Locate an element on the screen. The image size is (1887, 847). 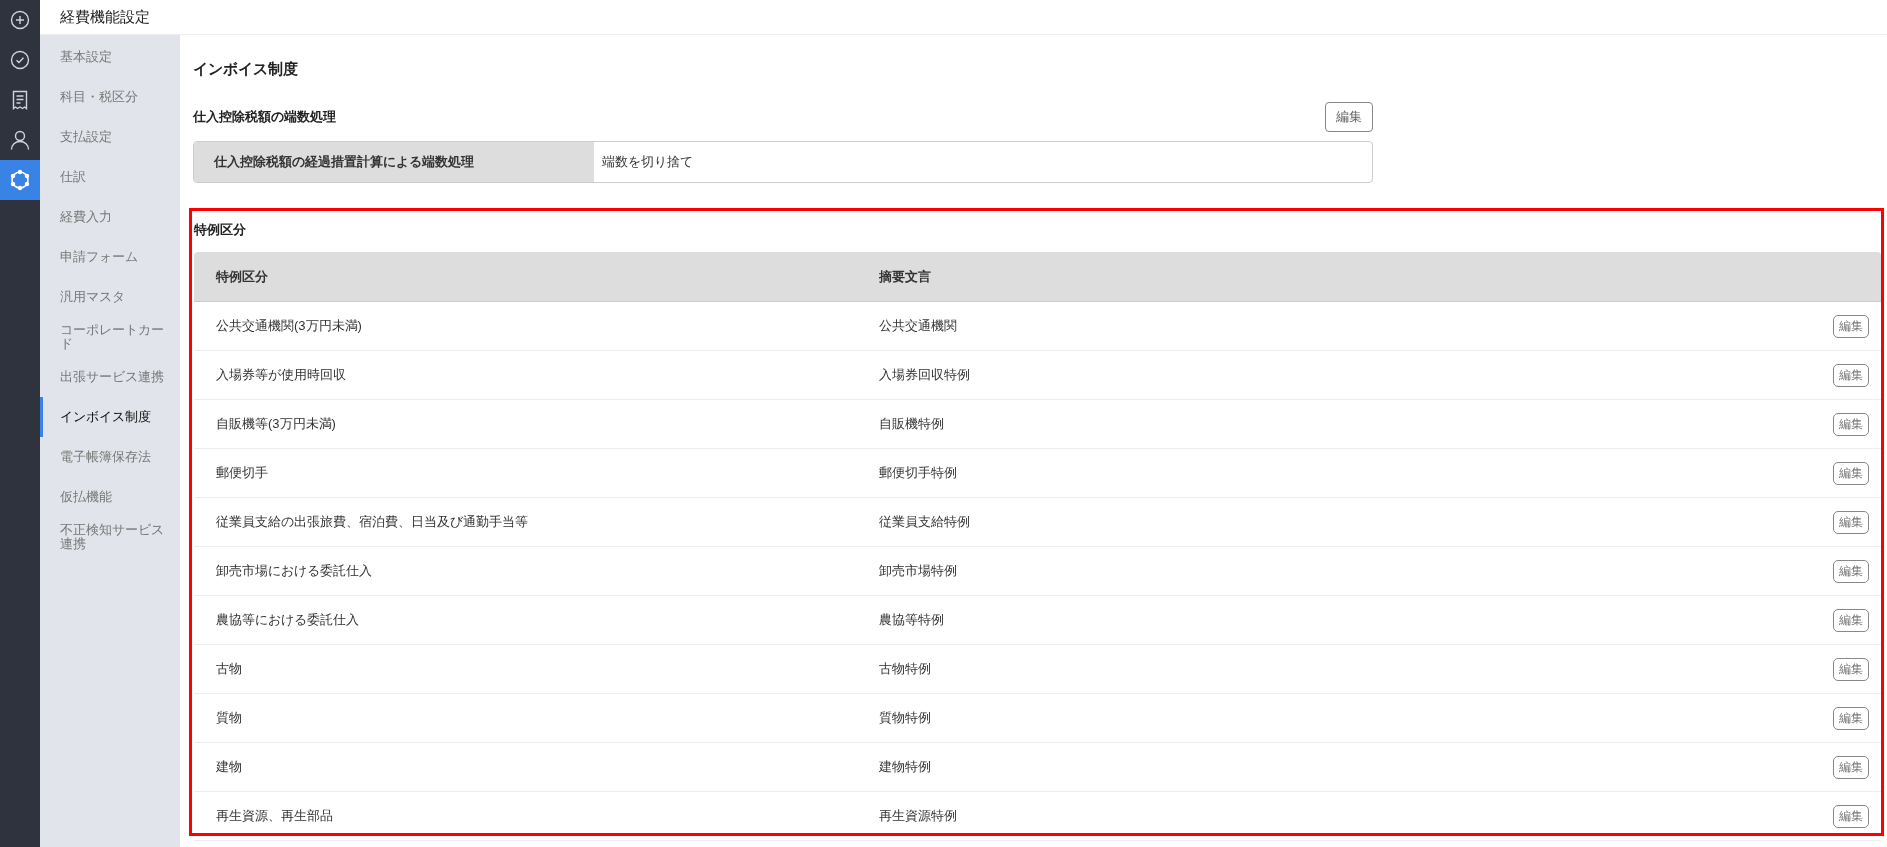
sidebar-item: 不正検知サービス連携 is located at coordinates (110, 537).